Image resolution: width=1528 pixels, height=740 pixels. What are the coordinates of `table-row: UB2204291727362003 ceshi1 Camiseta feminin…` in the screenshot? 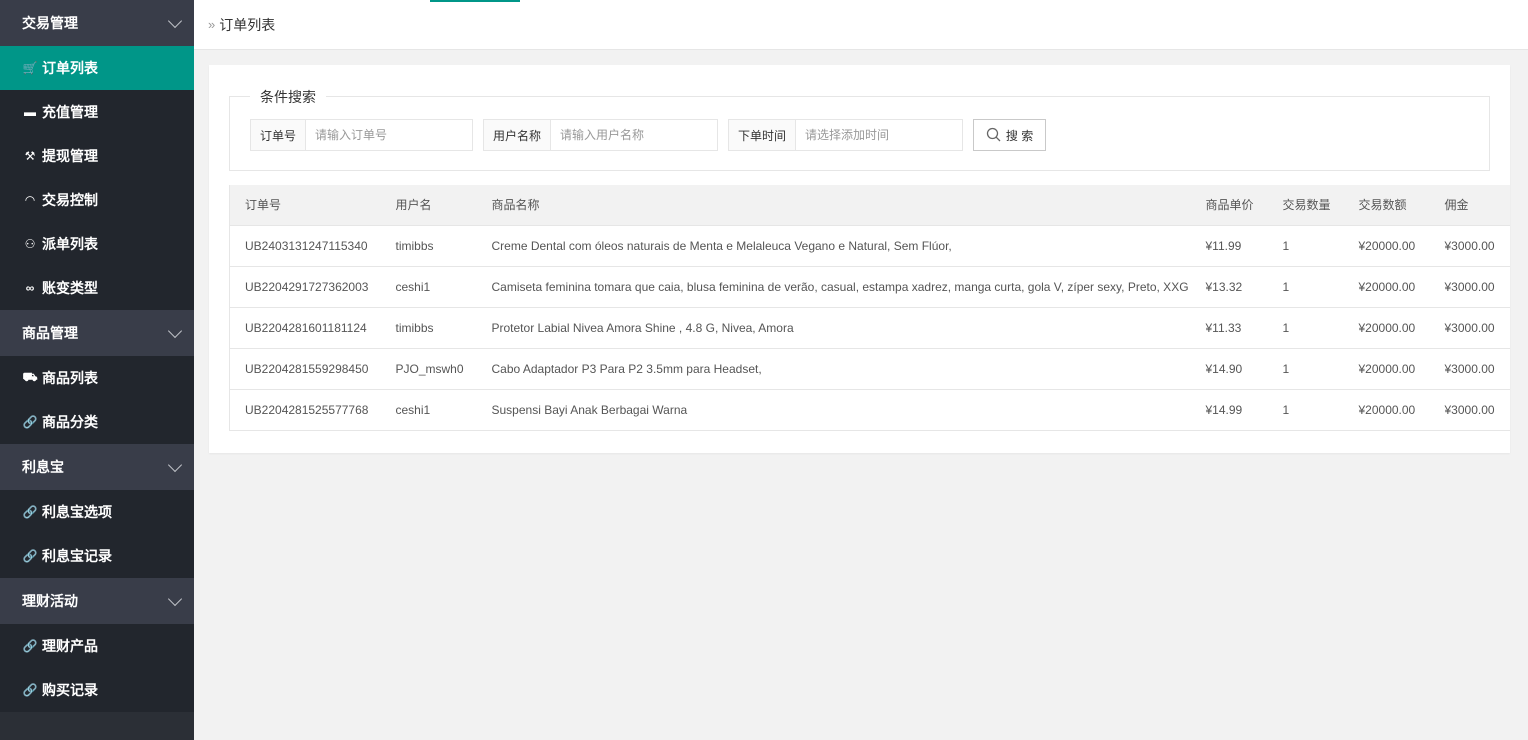 It's located at (869, 287).